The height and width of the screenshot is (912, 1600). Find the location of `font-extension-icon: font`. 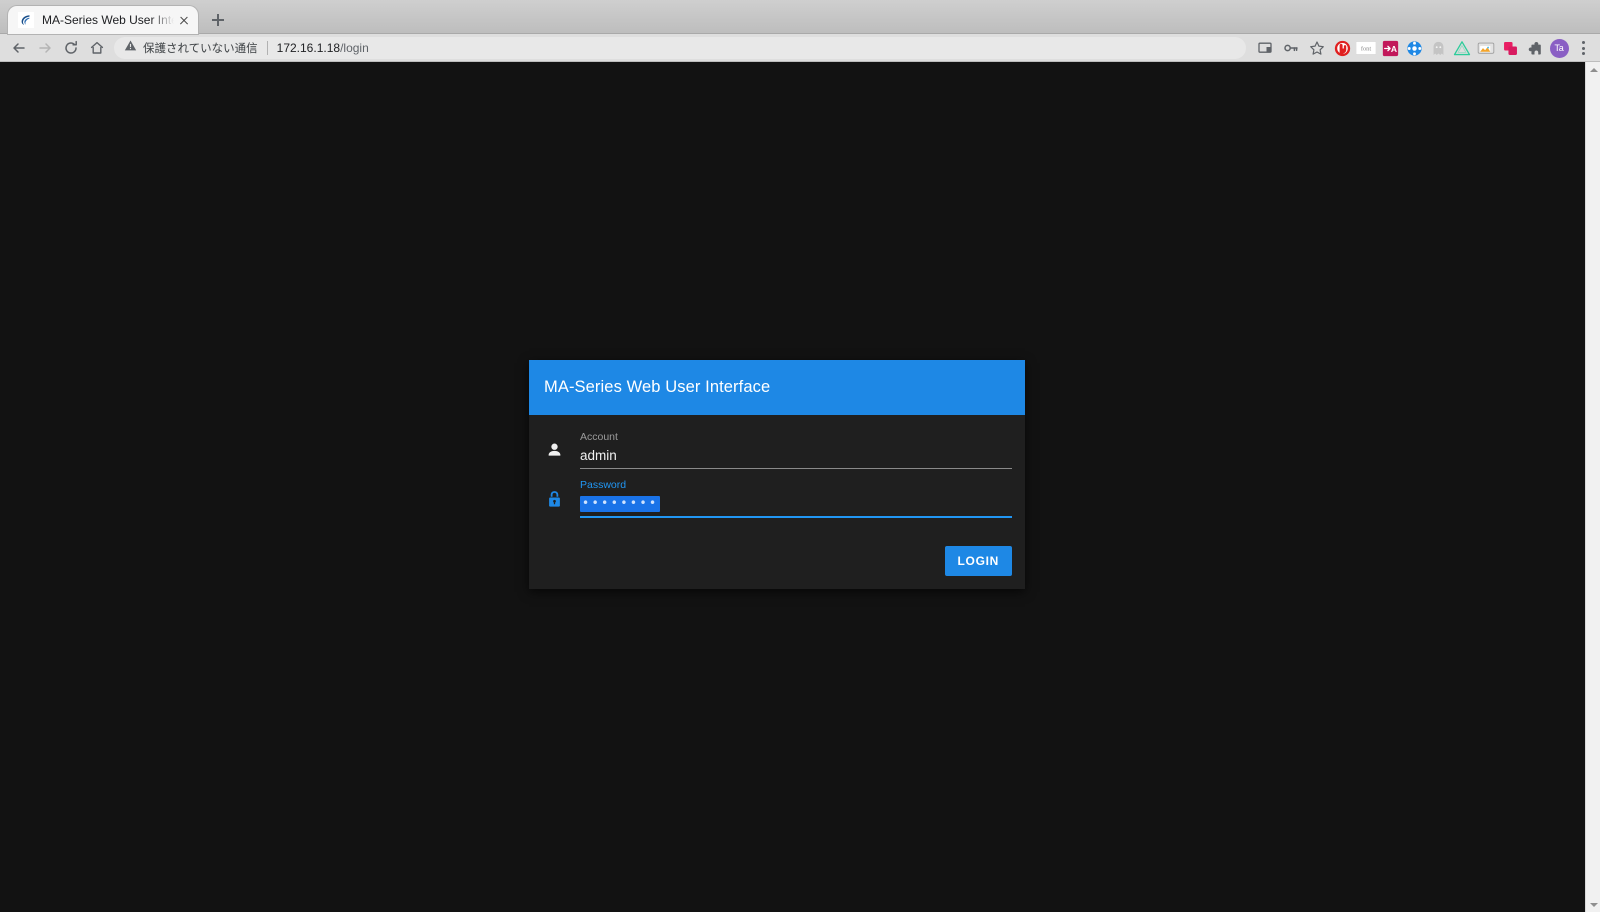

font-extension-icon: font is located at coordinates (1366, 48).